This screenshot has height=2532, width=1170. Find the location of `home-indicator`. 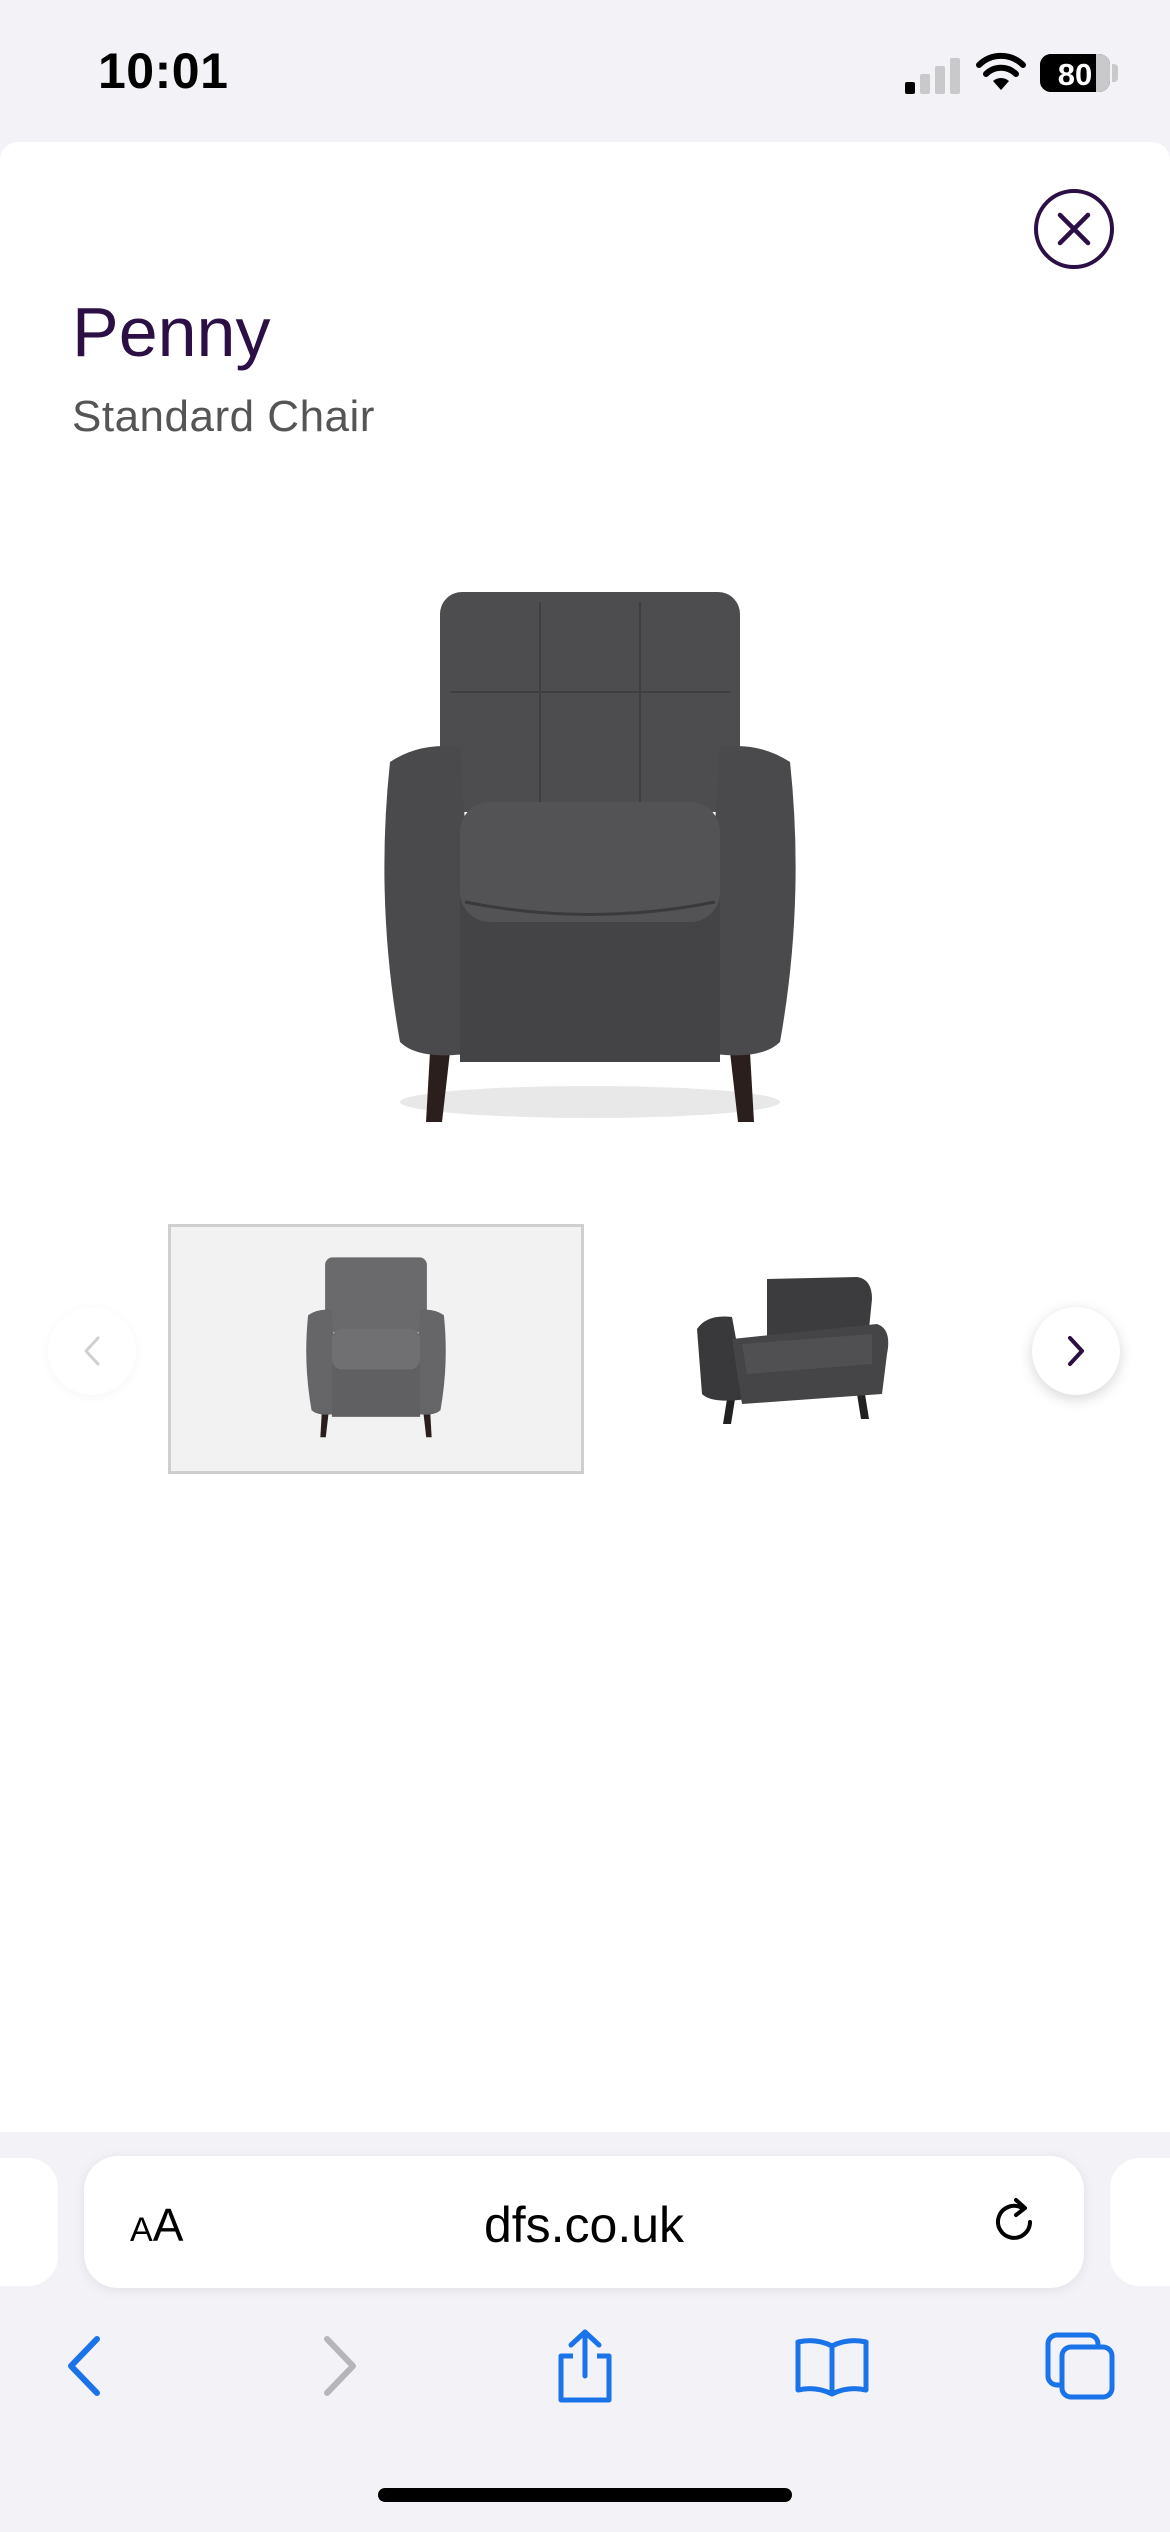

home-indicator is located at coordinates (585, 2495).